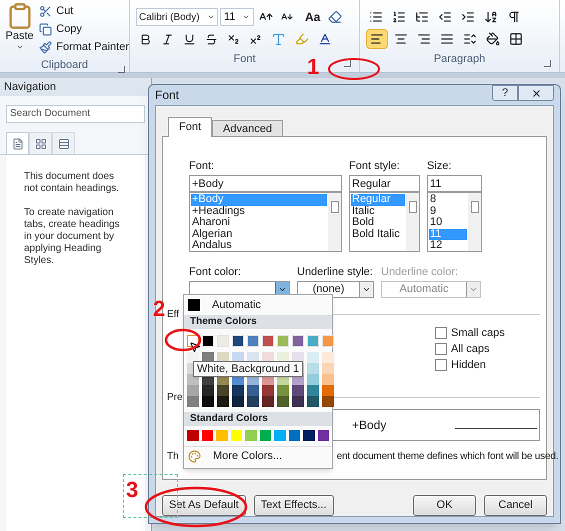 The height and width of the screenshot is (531, 565). What do you see at coordinates (173, 457) in the screenshot?
I see `description-text: Th` at bounding box center [173, 457].